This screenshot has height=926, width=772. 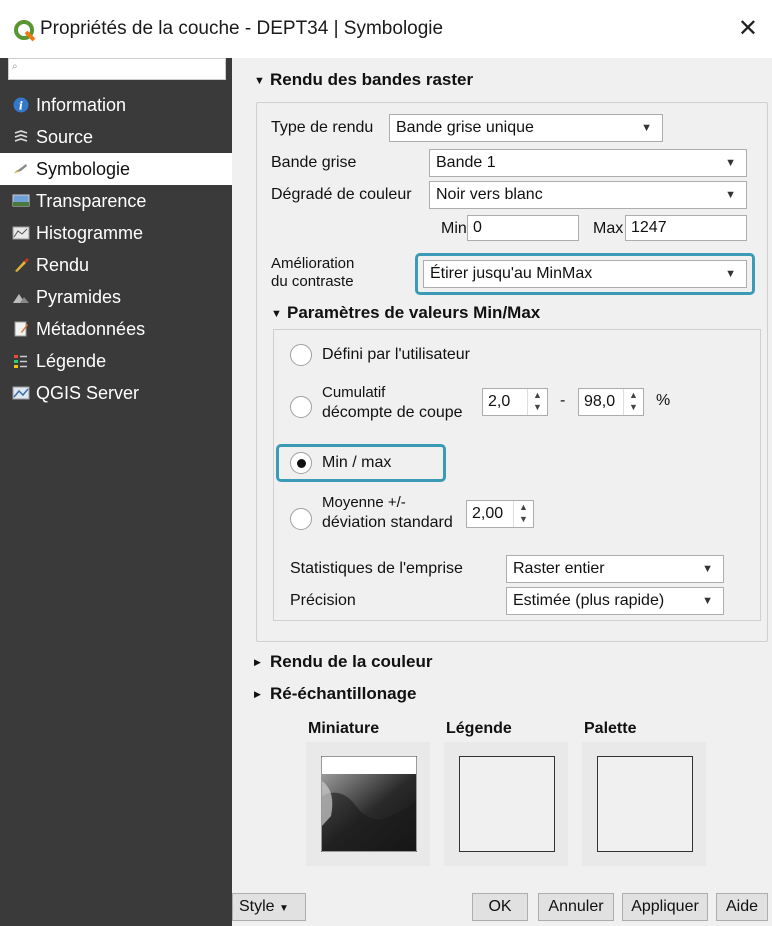 I want to click on radio-button-checked, so click(x=301, y=463).